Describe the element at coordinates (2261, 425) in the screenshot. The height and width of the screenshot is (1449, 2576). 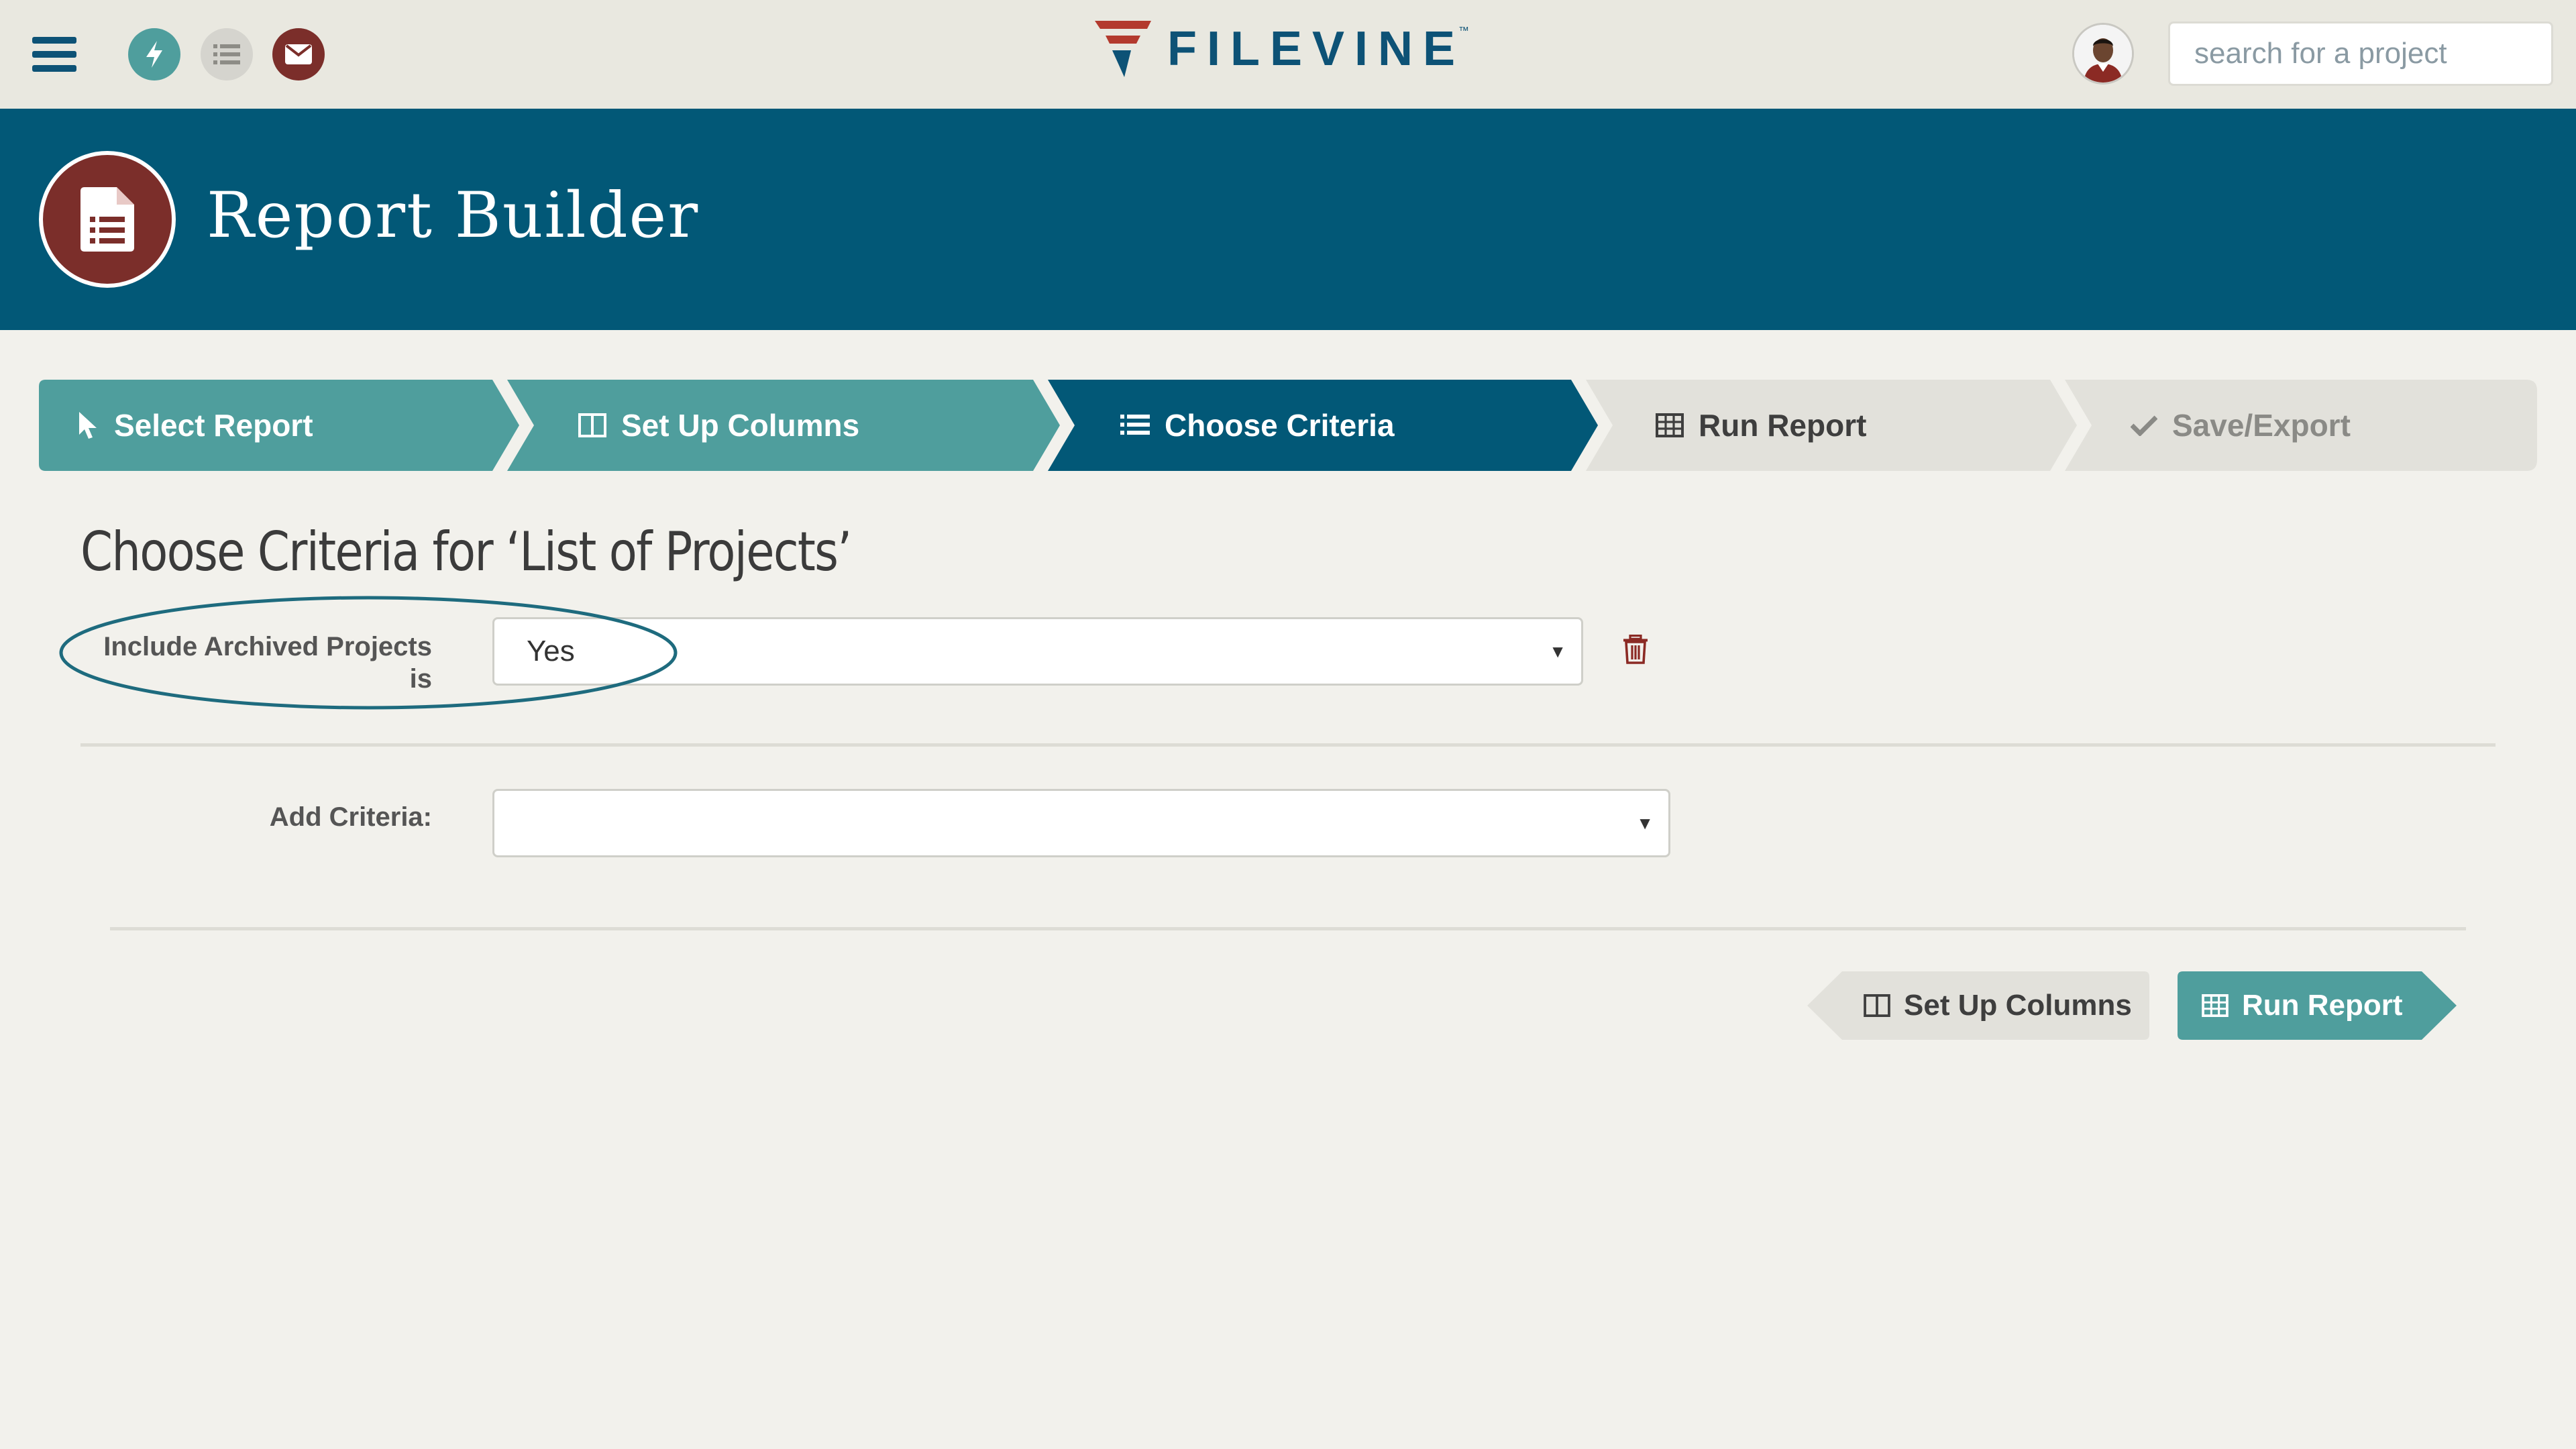
I see `step-label: Save/Export` at that location.